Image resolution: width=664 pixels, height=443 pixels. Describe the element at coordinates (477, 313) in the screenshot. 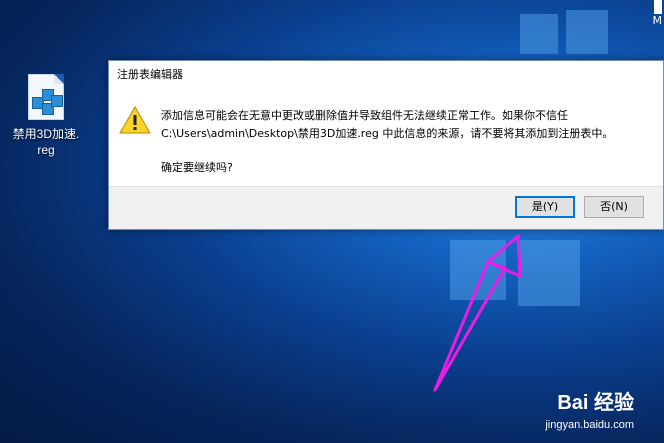

I see `annotation-arrow` at that location.